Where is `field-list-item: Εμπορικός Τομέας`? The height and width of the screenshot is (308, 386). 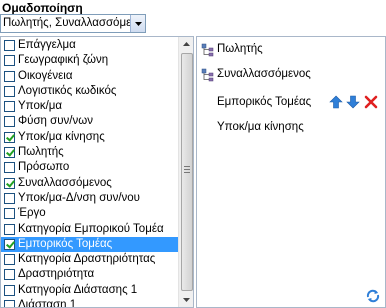 field-list-item: Εμπορικός Τομέας is located at coordinates (89, 244).